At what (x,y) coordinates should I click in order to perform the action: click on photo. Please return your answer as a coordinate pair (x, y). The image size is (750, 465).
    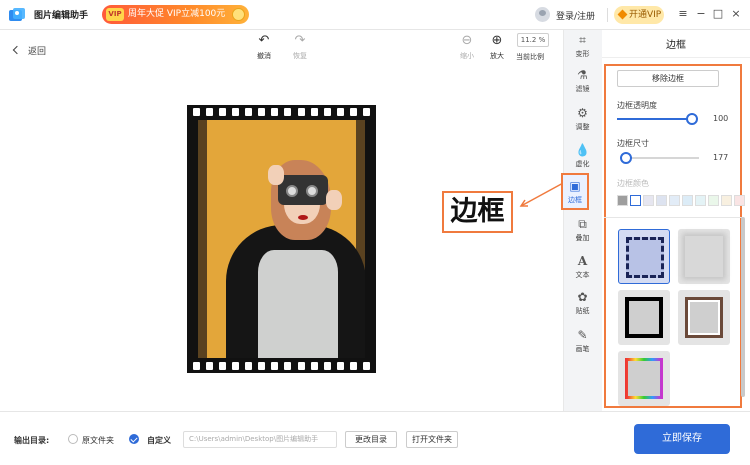
    Looking at the image, I should click on (281, 239).